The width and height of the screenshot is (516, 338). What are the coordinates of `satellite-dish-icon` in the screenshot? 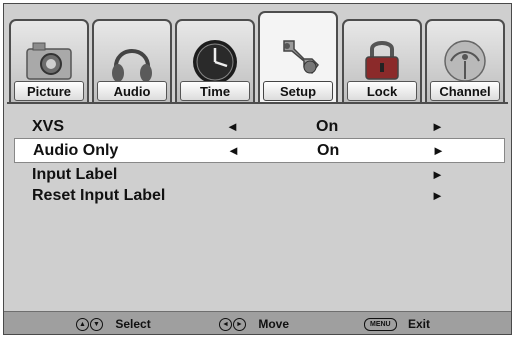 It's located at (465, 61).